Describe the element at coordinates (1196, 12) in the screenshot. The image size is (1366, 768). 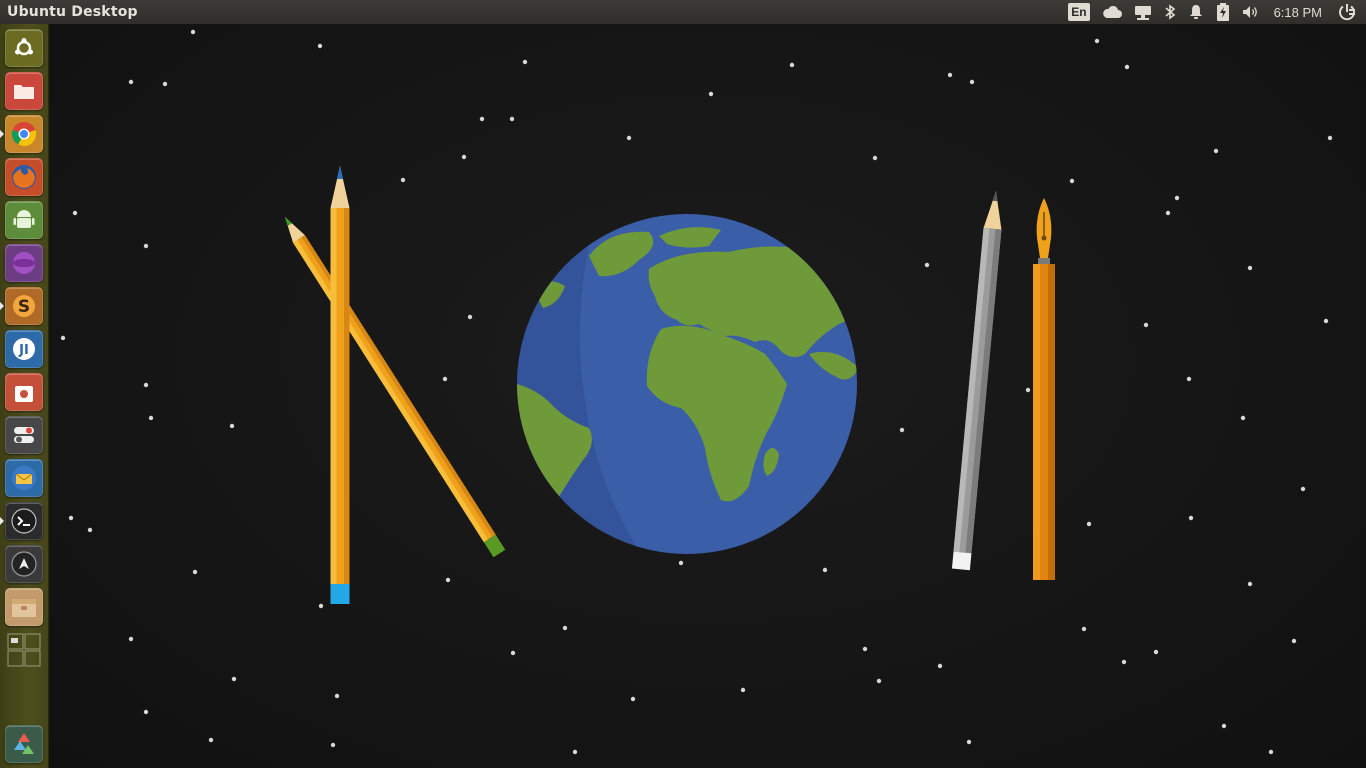
I see `notification-bell-icon` at that location.